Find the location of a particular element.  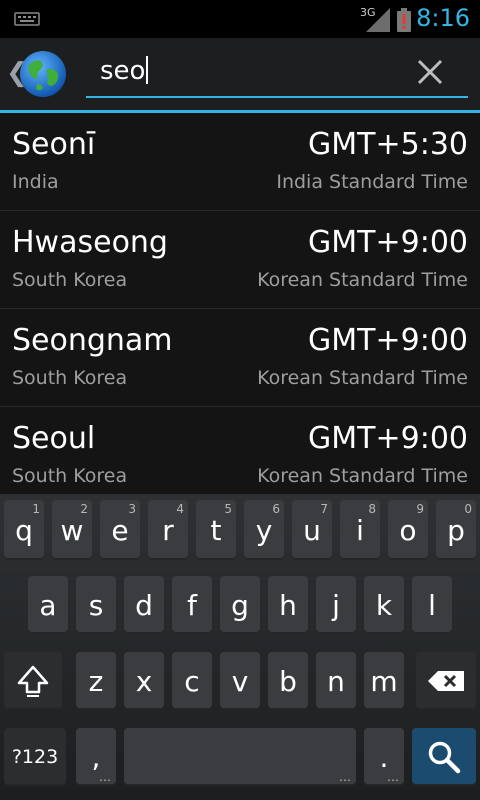

key-m: m is located at coordinates (384, 681).